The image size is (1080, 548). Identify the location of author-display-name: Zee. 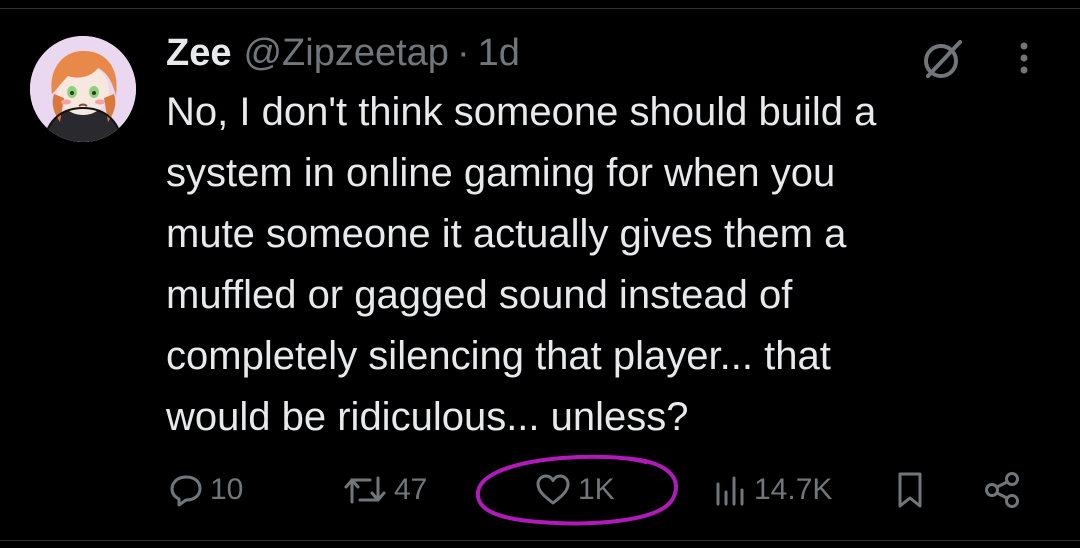
(198, 53).